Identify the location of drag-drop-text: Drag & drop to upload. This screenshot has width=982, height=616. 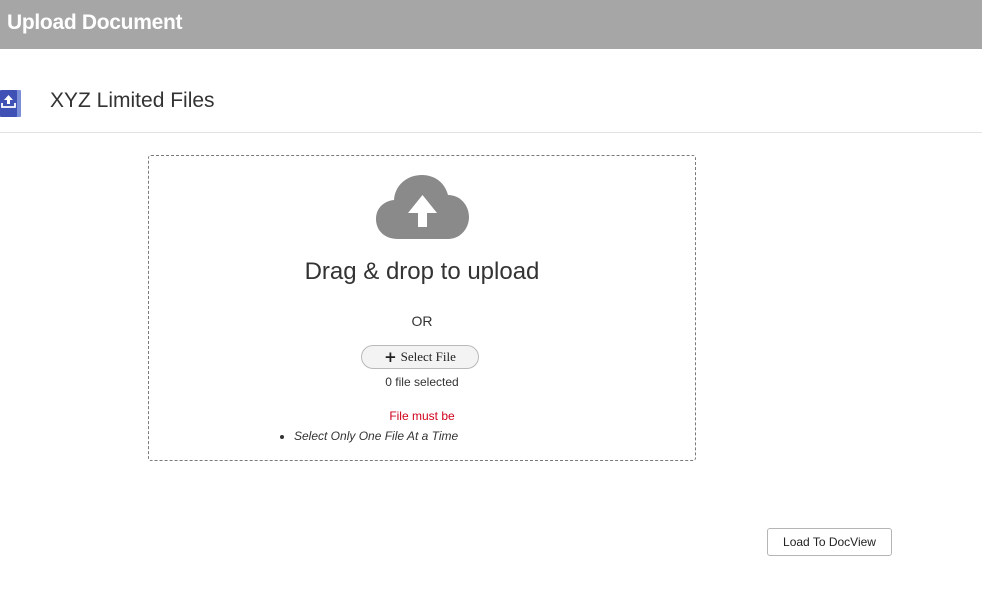
(422, 271).